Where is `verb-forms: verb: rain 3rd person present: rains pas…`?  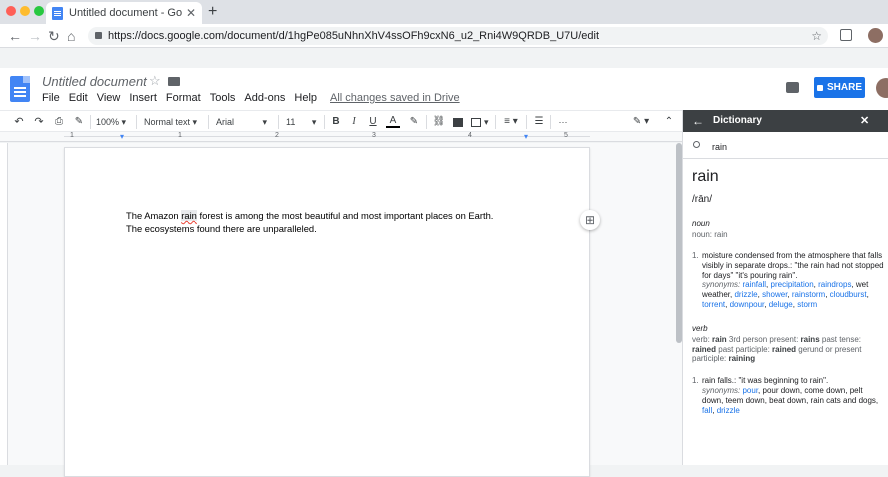
verb-forms: verb: rain 3rd person present: rains pas… is located at coordinates (777, 349).